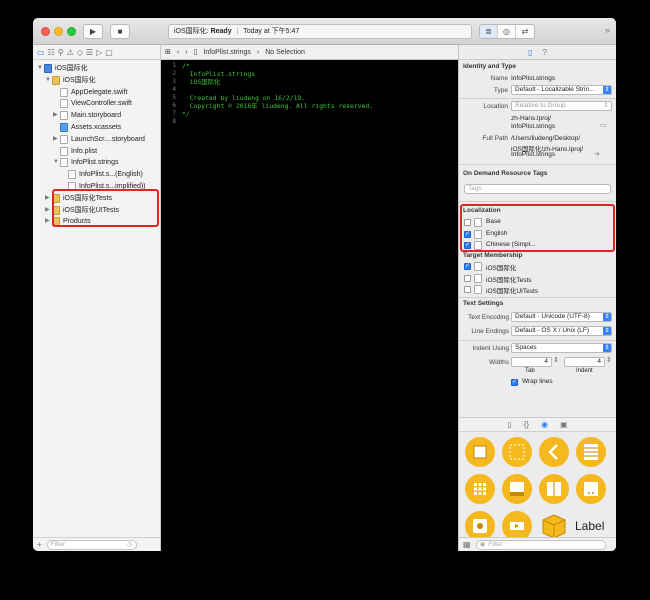 The width and height of the screenshot is (650, 600). What do you see at coordinates (561, 331) in the screenshot?
I see `endings-popup: Default - OS X / Unix (LF) ⇕` at bounding box center [561, 331].